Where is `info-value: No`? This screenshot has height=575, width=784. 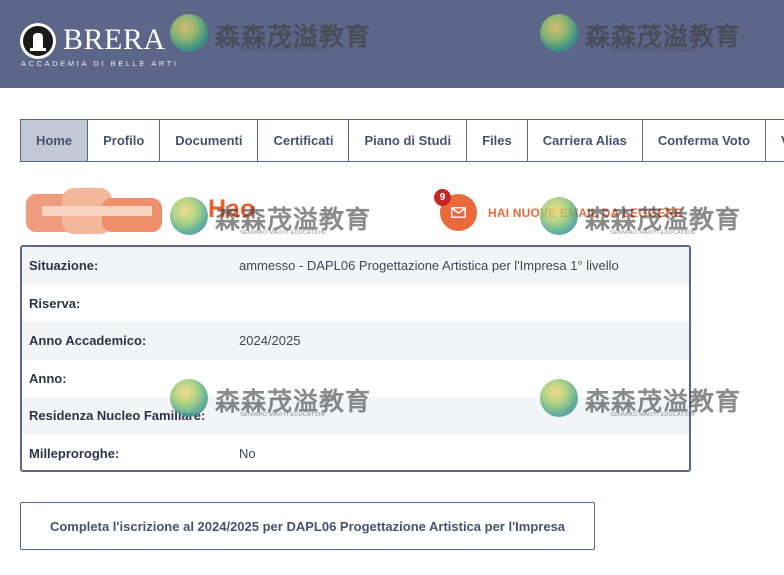
info-value: No is located at coordinates (247, 453).